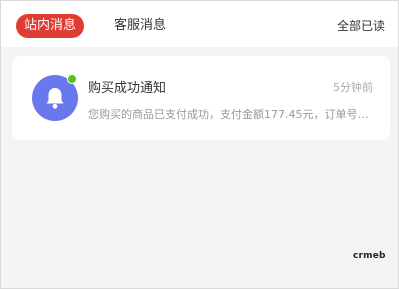  Describe the element at coordinates (127, 88) in the screenshot. I see `message-title: 购买成功通知` at that location.